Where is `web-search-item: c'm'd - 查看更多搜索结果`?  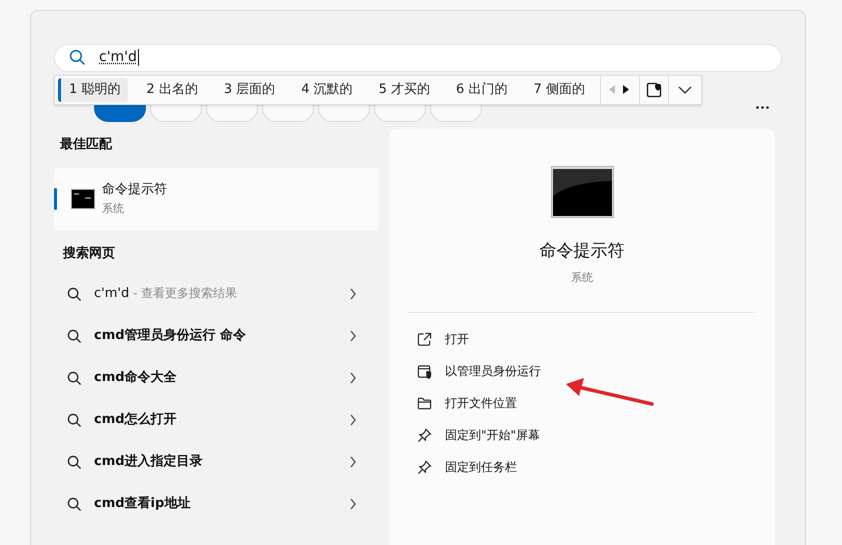
web-search-item: c'm'd - 查看更多搜索结果 is located at coordinates (216, 294).